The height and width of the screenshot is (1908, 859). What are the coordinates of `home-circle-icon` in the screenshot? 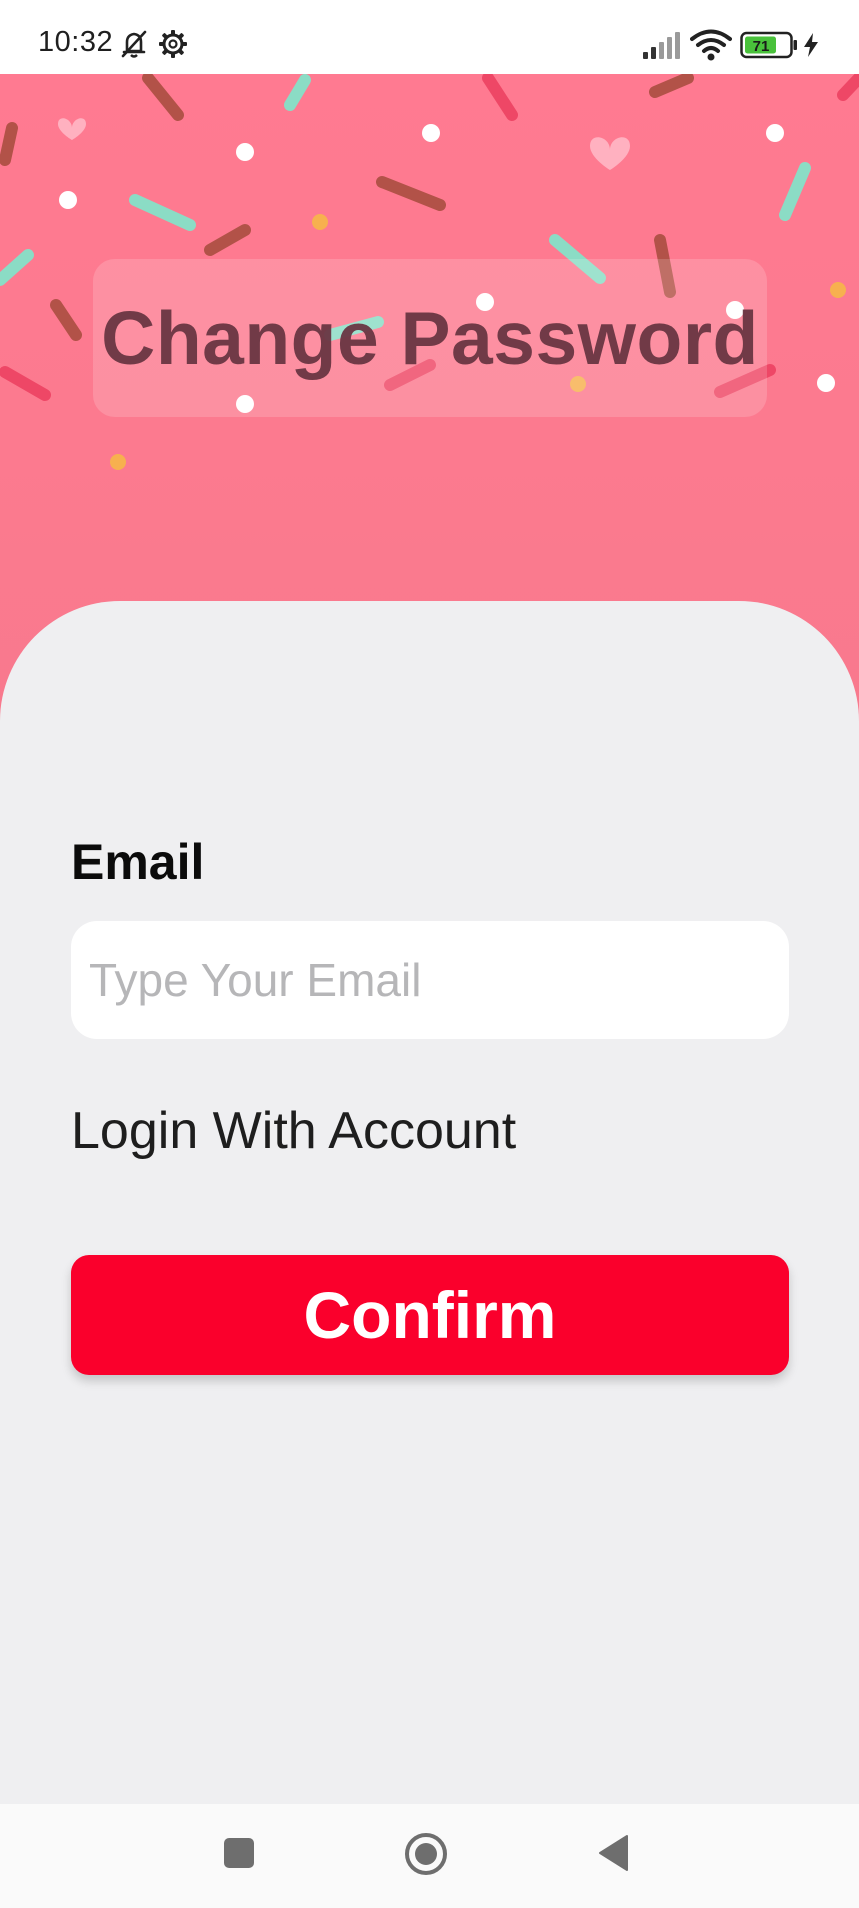 It's located at (426, 1854).